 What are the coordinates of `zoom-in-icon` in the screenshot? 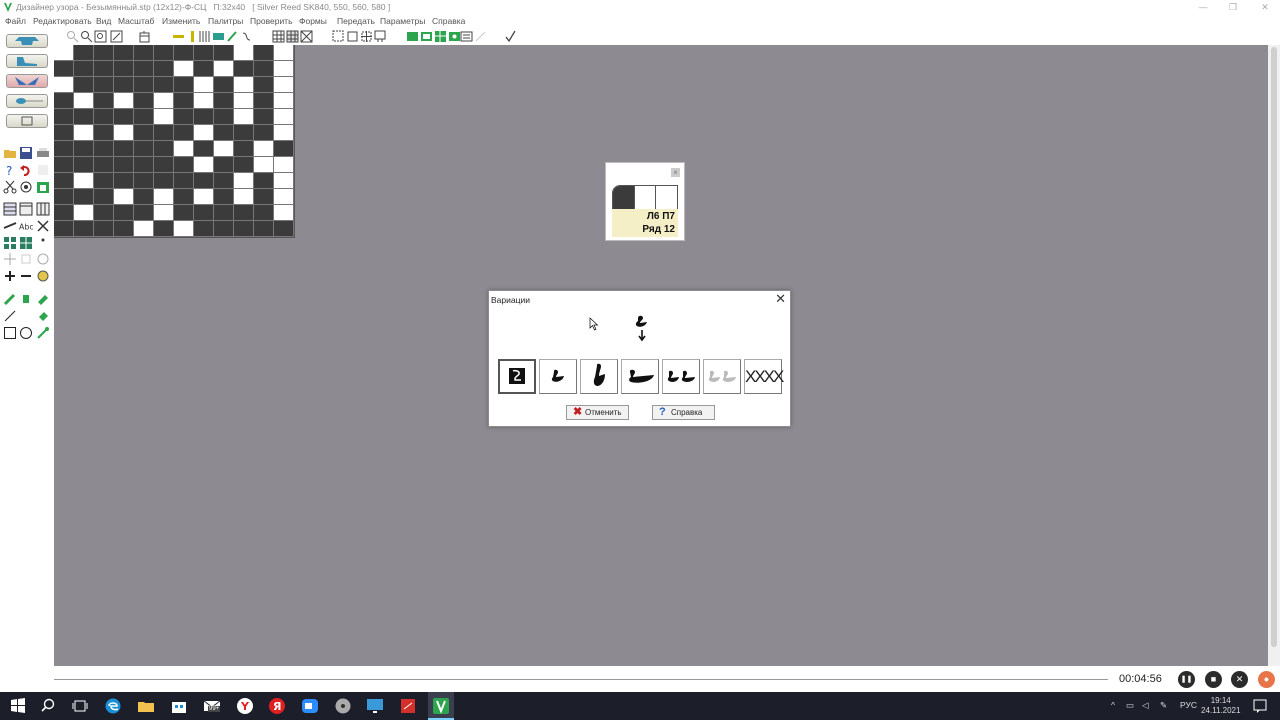 It's located at (86, 36).